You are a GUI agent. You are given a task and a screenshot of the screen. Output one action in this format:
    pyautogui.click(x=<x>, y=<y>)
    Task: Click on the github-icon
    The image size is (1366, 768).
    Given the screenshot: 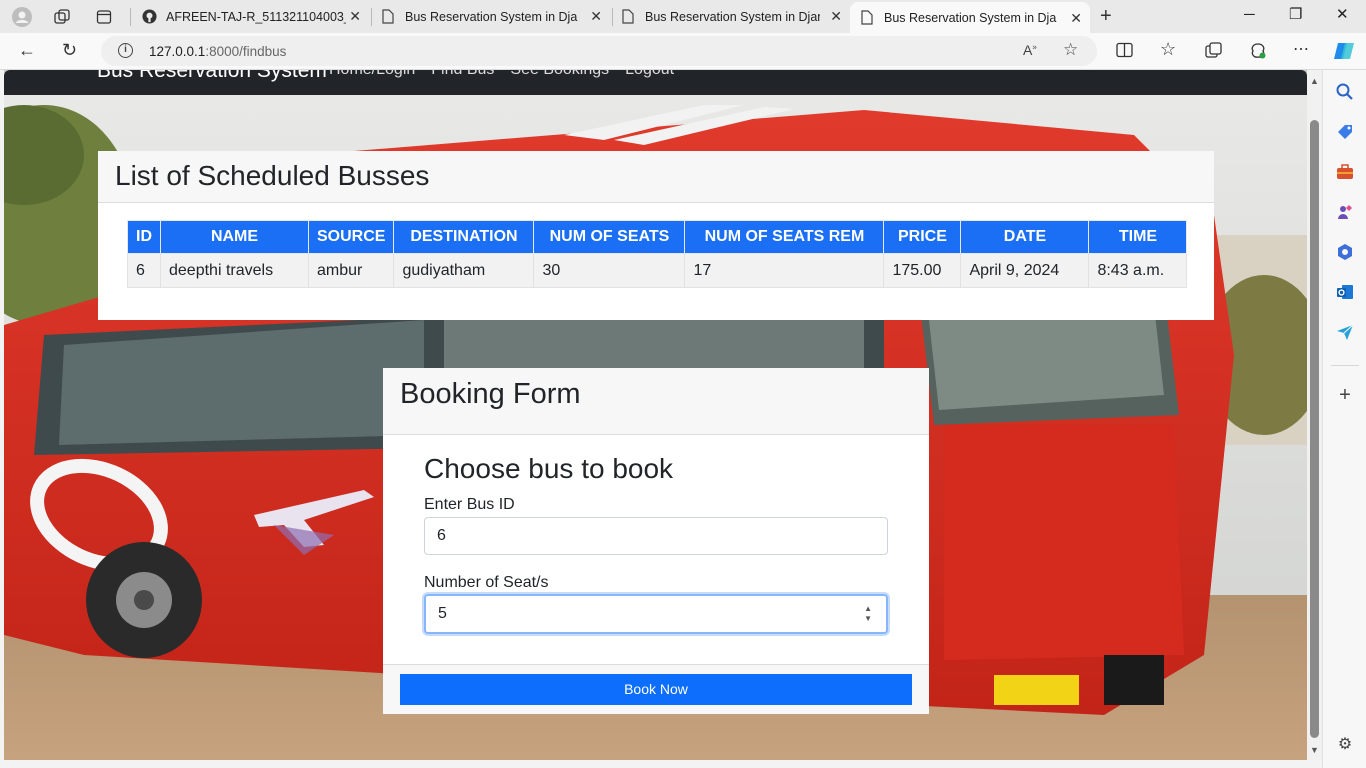 What is the action you would take?
    pyautogui.click(x=149, y=17)
    